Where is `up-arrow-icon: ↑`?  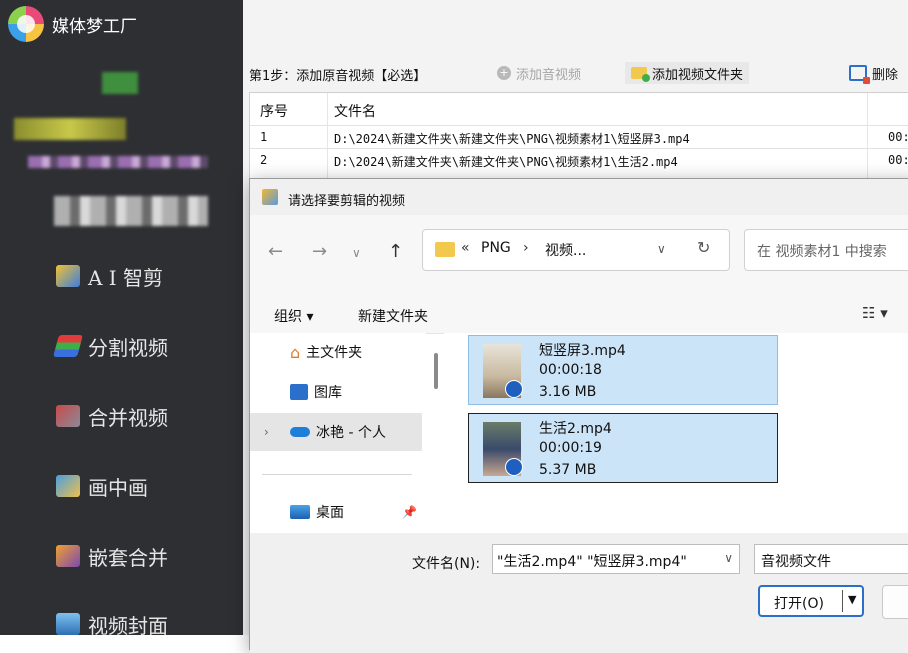
up-arrow-icon: ↑ is located at coordinates (395, 251).